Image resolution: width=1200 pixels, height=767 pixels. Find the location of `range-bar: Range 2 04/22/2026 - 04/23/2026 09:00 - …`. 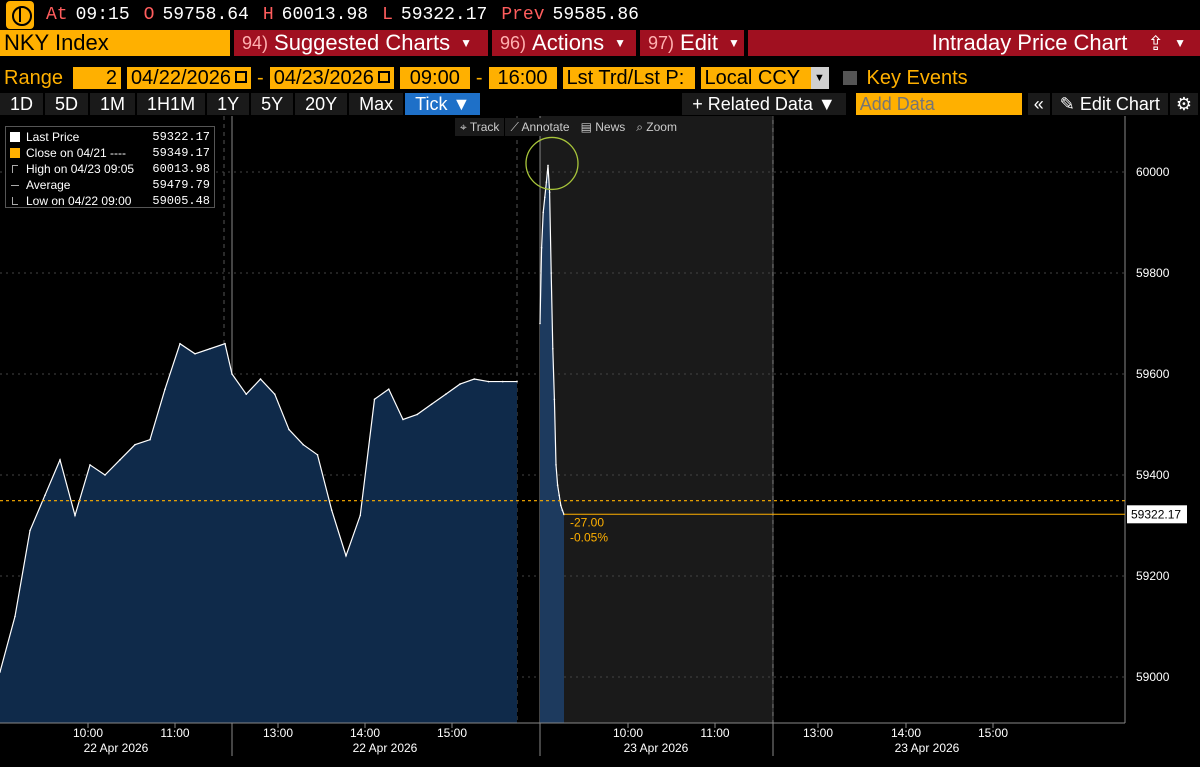

range-bar: Range 2 04/22/2026 - 04/23/2026 09:00 - … is located at coordinates (600, 78).